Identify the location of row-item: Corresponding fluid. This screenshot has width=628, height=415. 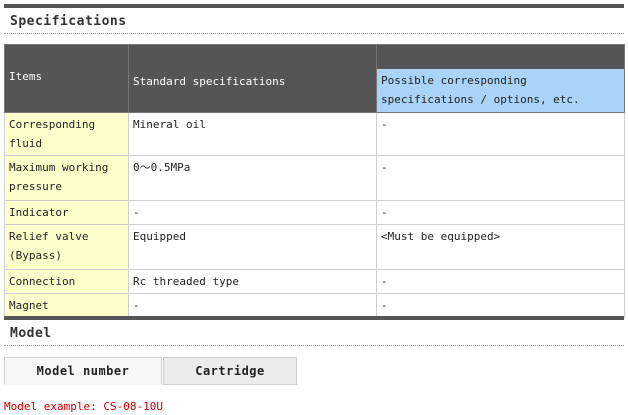
(66, 134).